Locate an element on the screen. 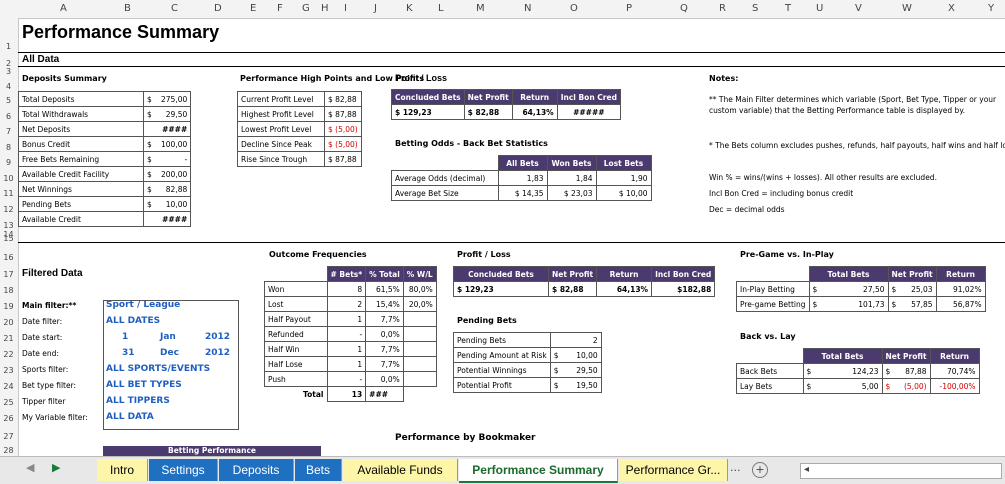 Image resolution: width=1005 pixels, height=484 pixels. backlay-value: 124,23 is located at coordinates (849, 371).